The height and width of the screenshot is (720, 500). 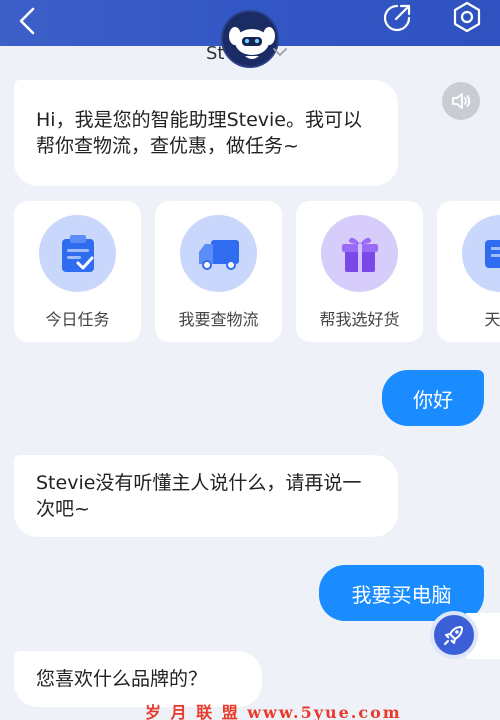 I want to click on quick-action-label: 天天, so click(x=492, y=319).